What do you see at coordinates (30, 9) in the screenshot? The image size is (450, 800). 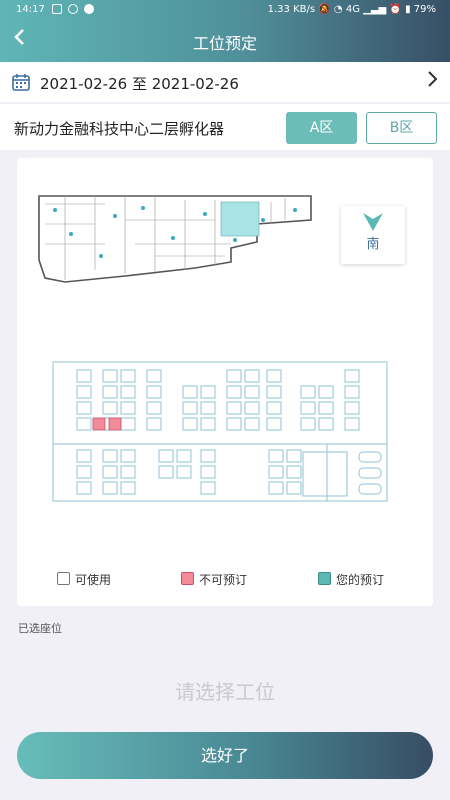 I see `status-time: 14:17` at bounding box center [30, 9].